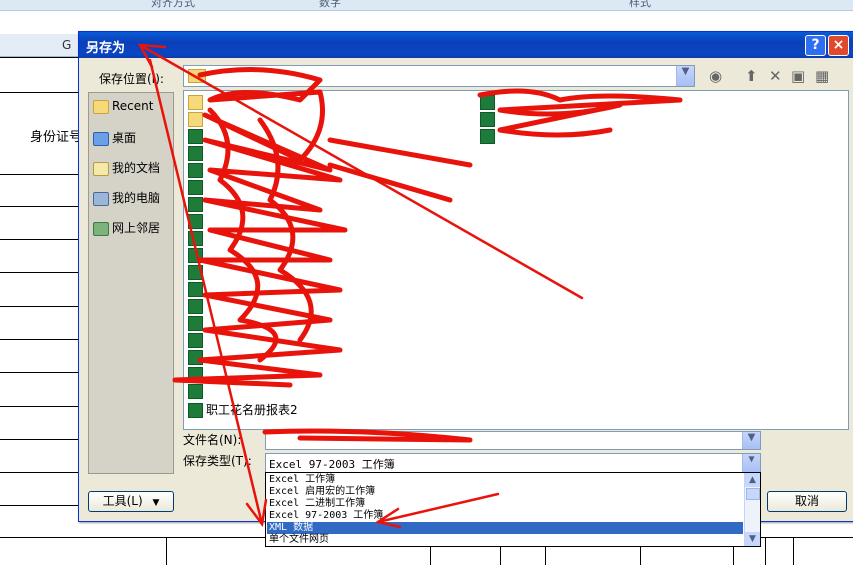 The image size is (853, 565). I want to click on place-my-documents: 我的文档, so click(133, 169).